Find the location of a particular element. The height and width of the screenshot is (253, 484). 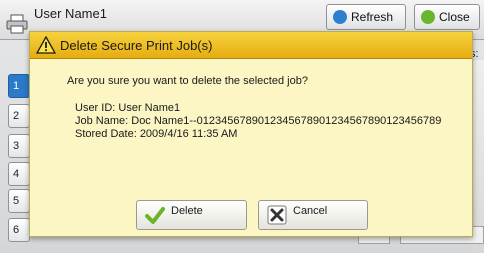

close-button: Close is located at coordinates (447, 17).